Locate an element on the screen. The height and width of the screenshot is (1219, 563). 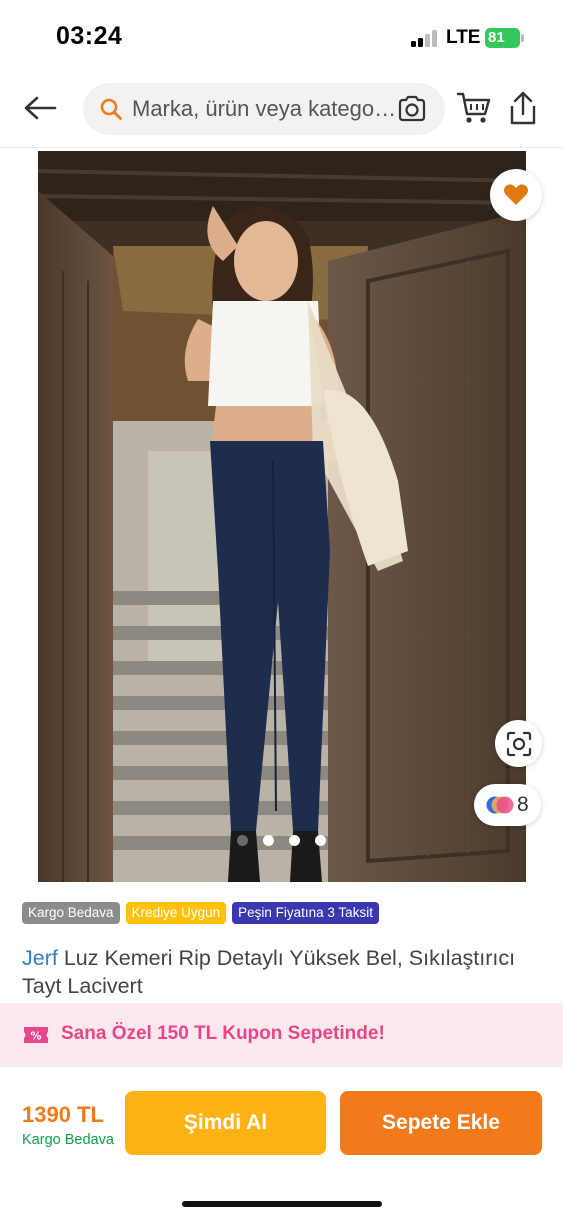
brand-link: Jerf is located at coordinates (40, 958).